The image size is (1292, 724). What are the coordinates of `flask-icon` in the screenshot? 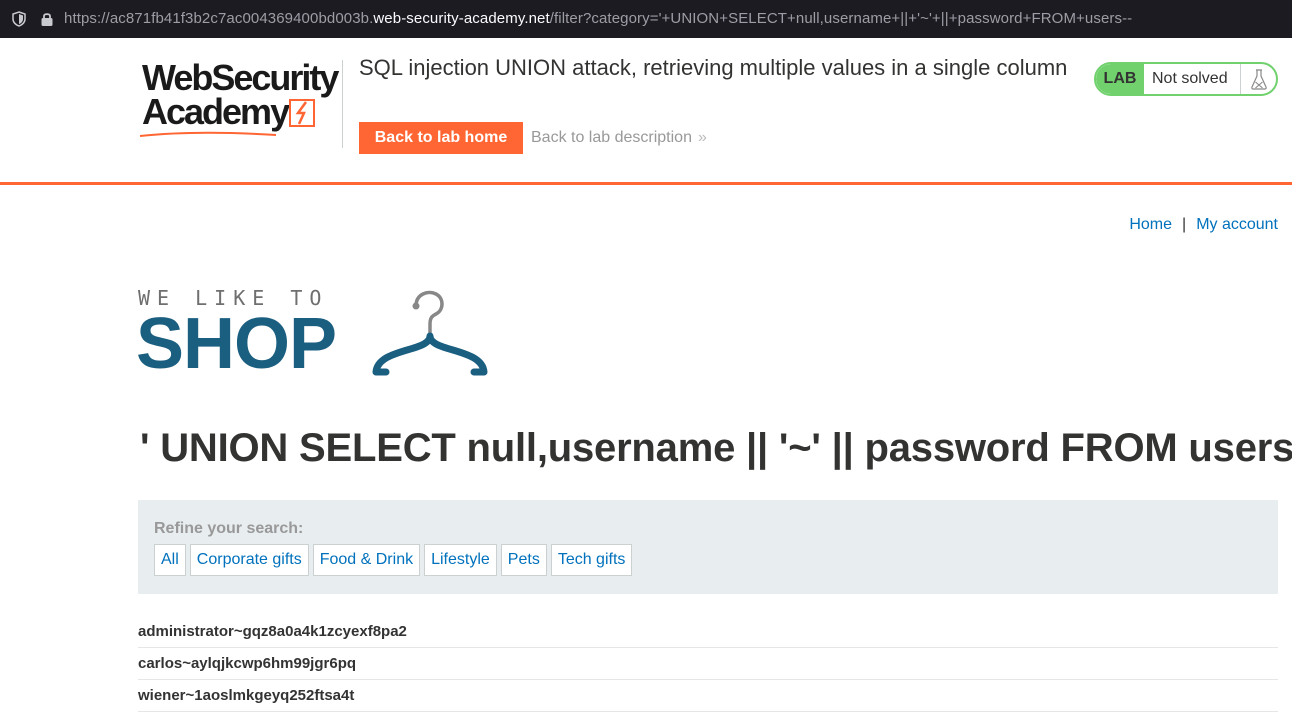 It's located at (1258, 79).